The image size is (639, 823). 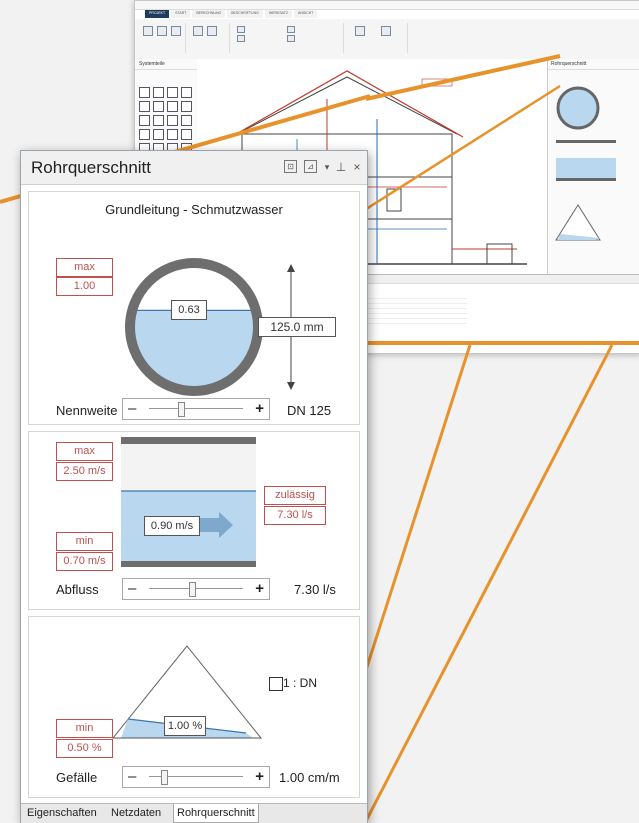 What do you see at coordinates (341, 167) in the screenshot?
I see `pin-icon: ⊥` at bounding box center [341, 167].